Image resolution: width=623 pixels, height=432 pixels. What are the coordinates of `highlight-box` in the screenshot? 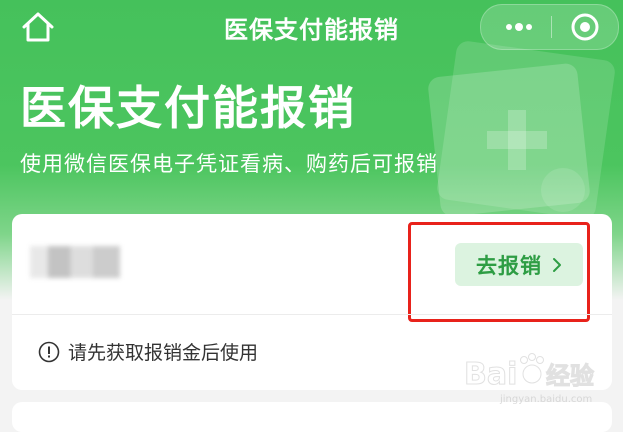 It's located at (499, 272).